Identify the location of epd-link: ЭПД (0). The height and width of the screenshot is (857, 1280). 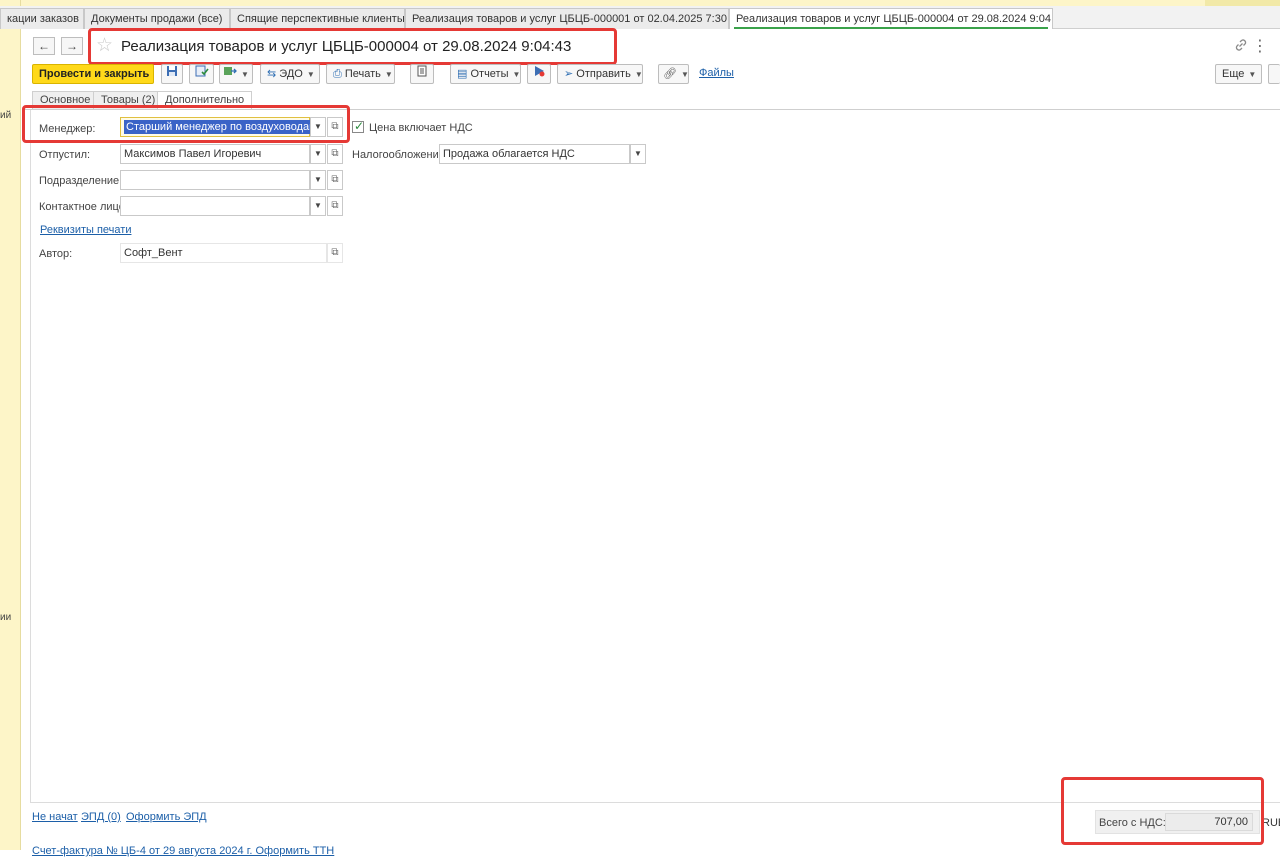
(101, 817).